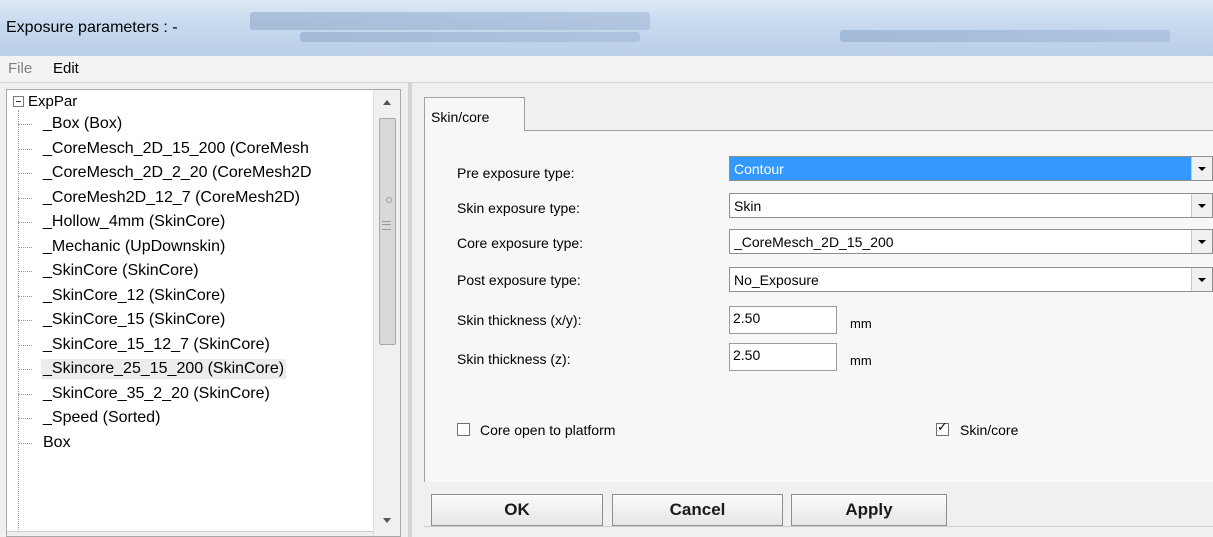  I want to click on tree-item-label: _Box (Box), so click(83, 123).